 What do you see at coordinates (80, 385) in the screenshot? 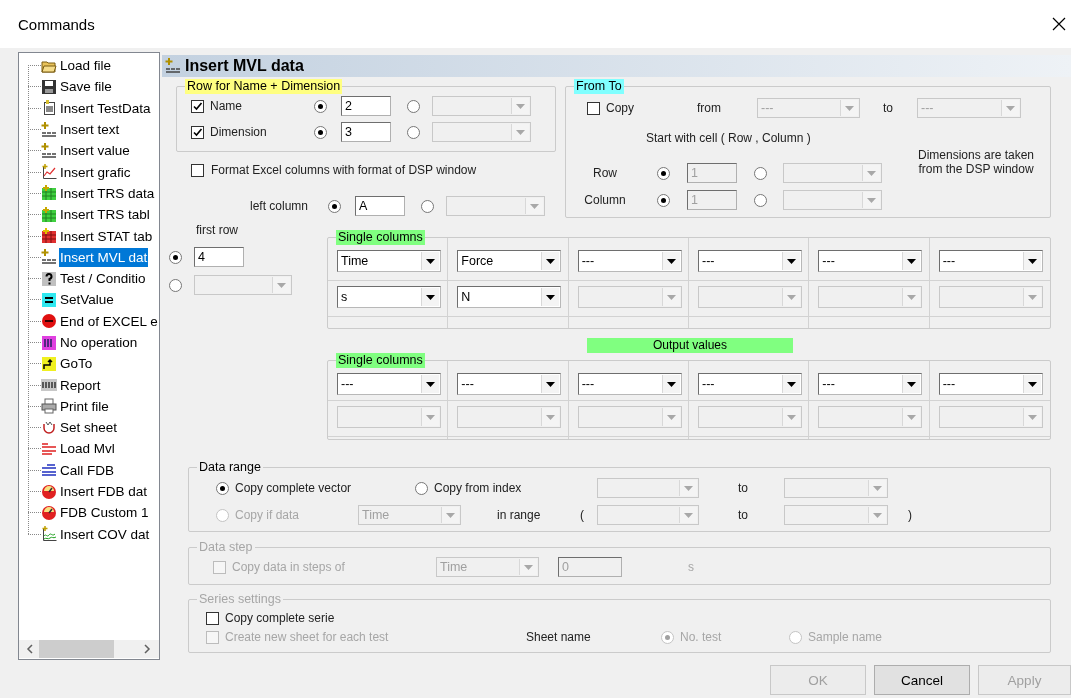
I see `tree-item: Report` at bounding box center [80, 385].